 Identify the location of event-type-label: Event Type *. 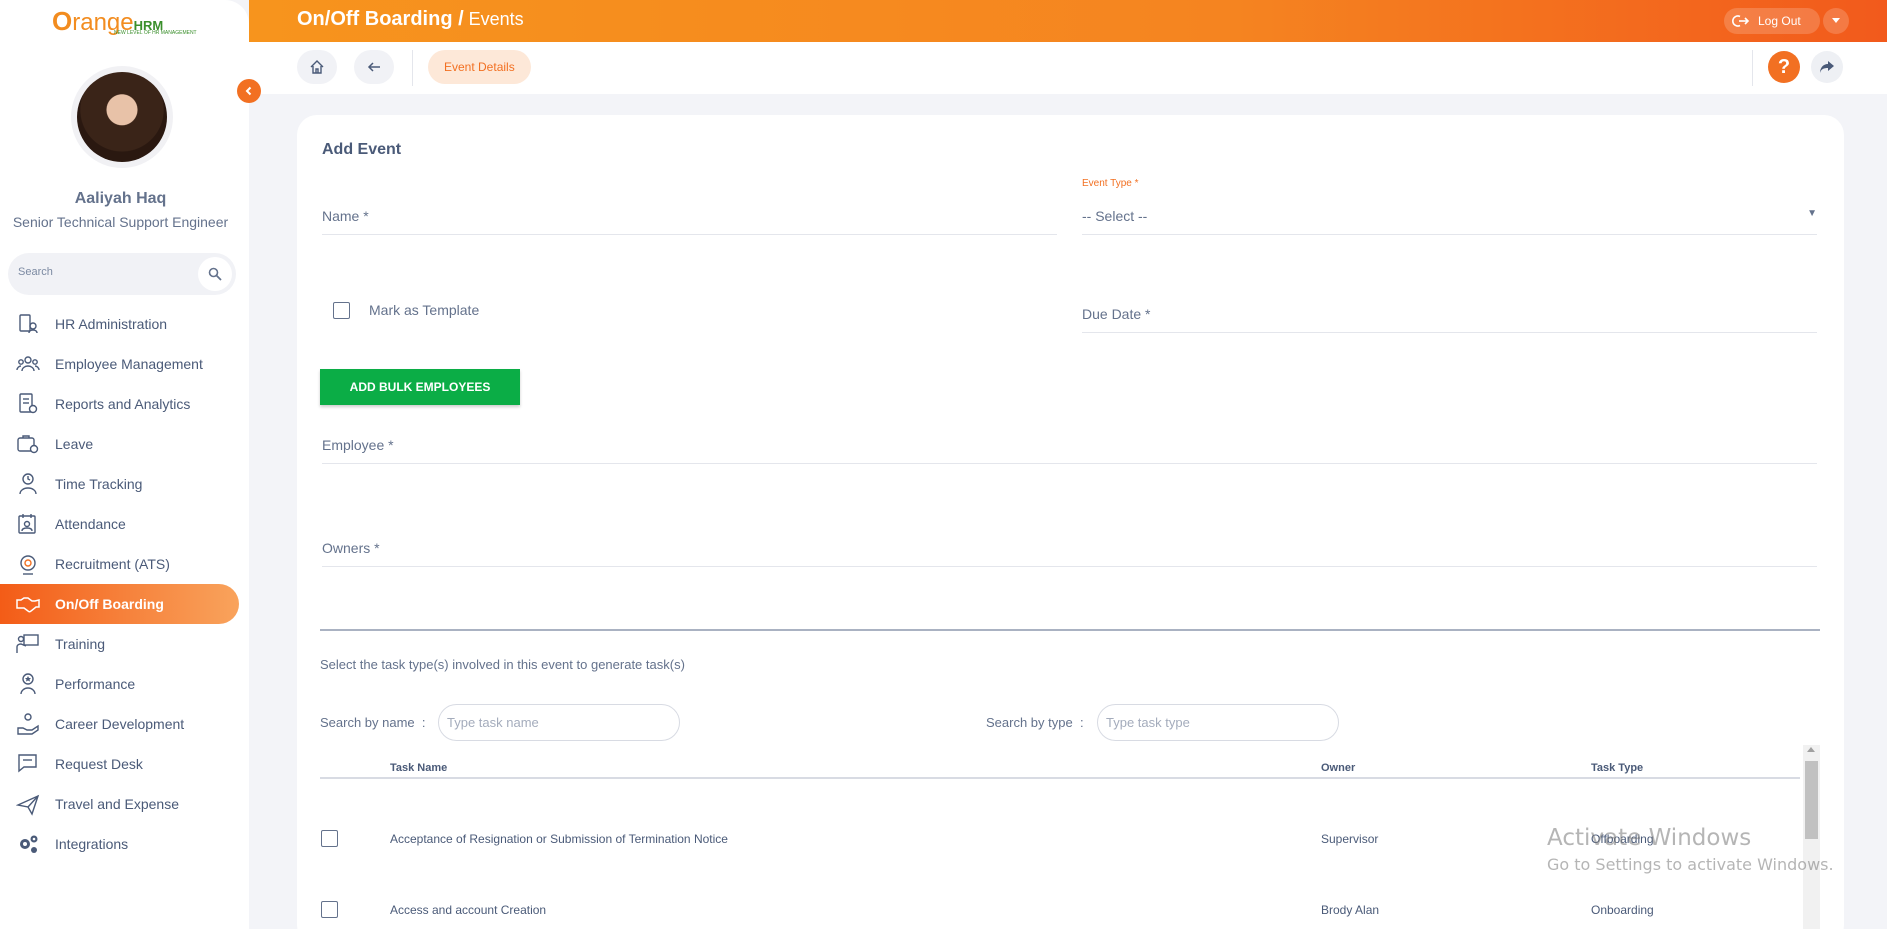
(1110, 183).